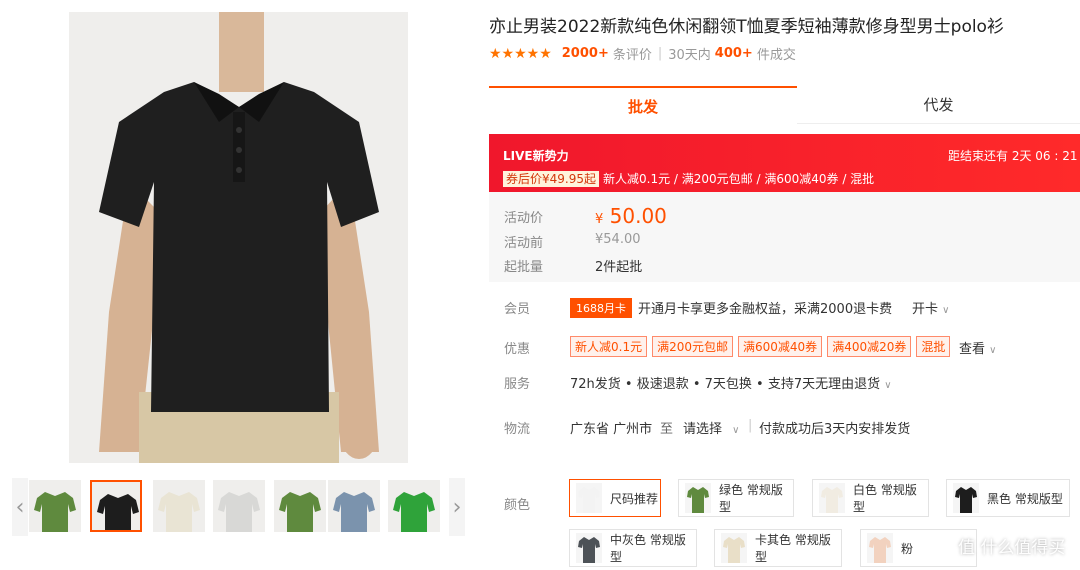 The width and height of the screenshot is (1080, 570). Describe the element at coordinates (599, 219) in the screenshot. I see `currency-symbol: ¥` at that location.